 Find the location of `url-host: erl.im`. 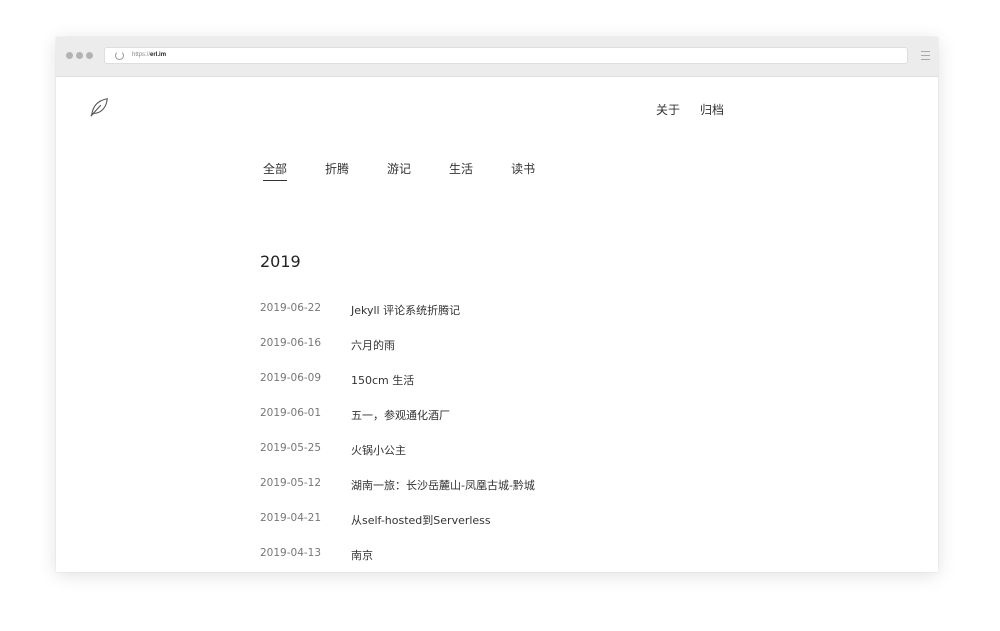

url-host: erl.im is located at coordinates (158, 55).